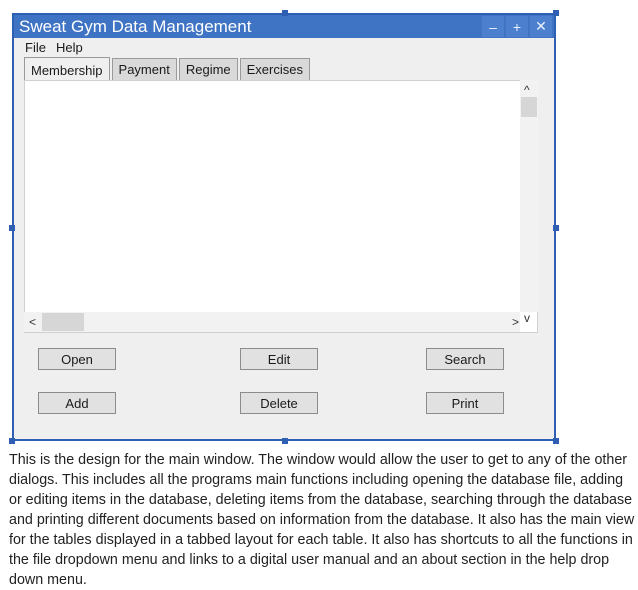  Describe the element at coordinates (284, 26) in the screenshot. I see `title-bar: Sweat Gym Data Management – + ✕` at that location.